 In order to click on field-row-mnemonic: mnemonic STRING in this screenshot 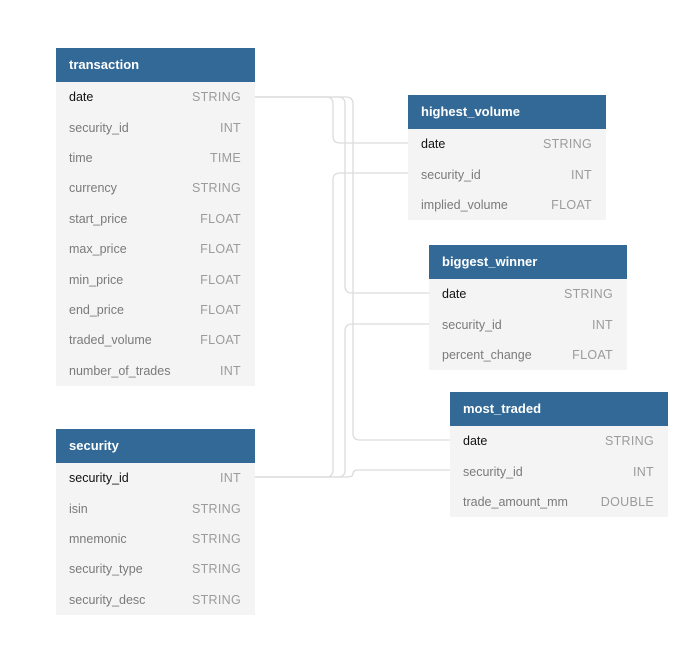, I will do `click(155, 539)`.